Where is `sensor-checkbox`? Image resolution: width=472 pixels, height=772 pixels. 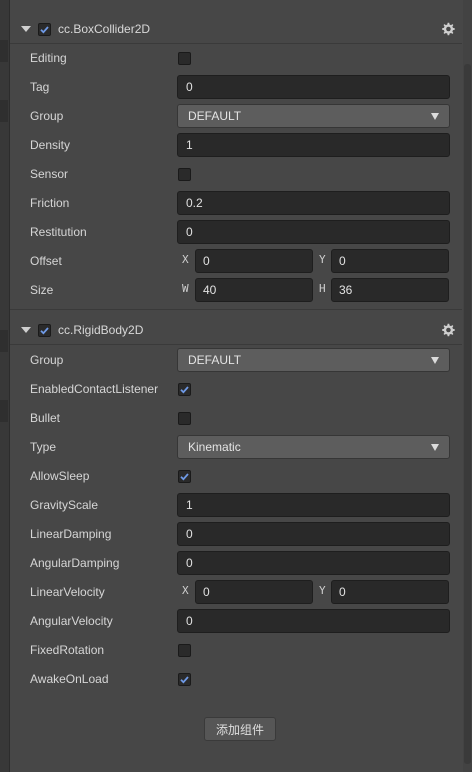
sensor-checkbox is located at coordinates (184, 174).